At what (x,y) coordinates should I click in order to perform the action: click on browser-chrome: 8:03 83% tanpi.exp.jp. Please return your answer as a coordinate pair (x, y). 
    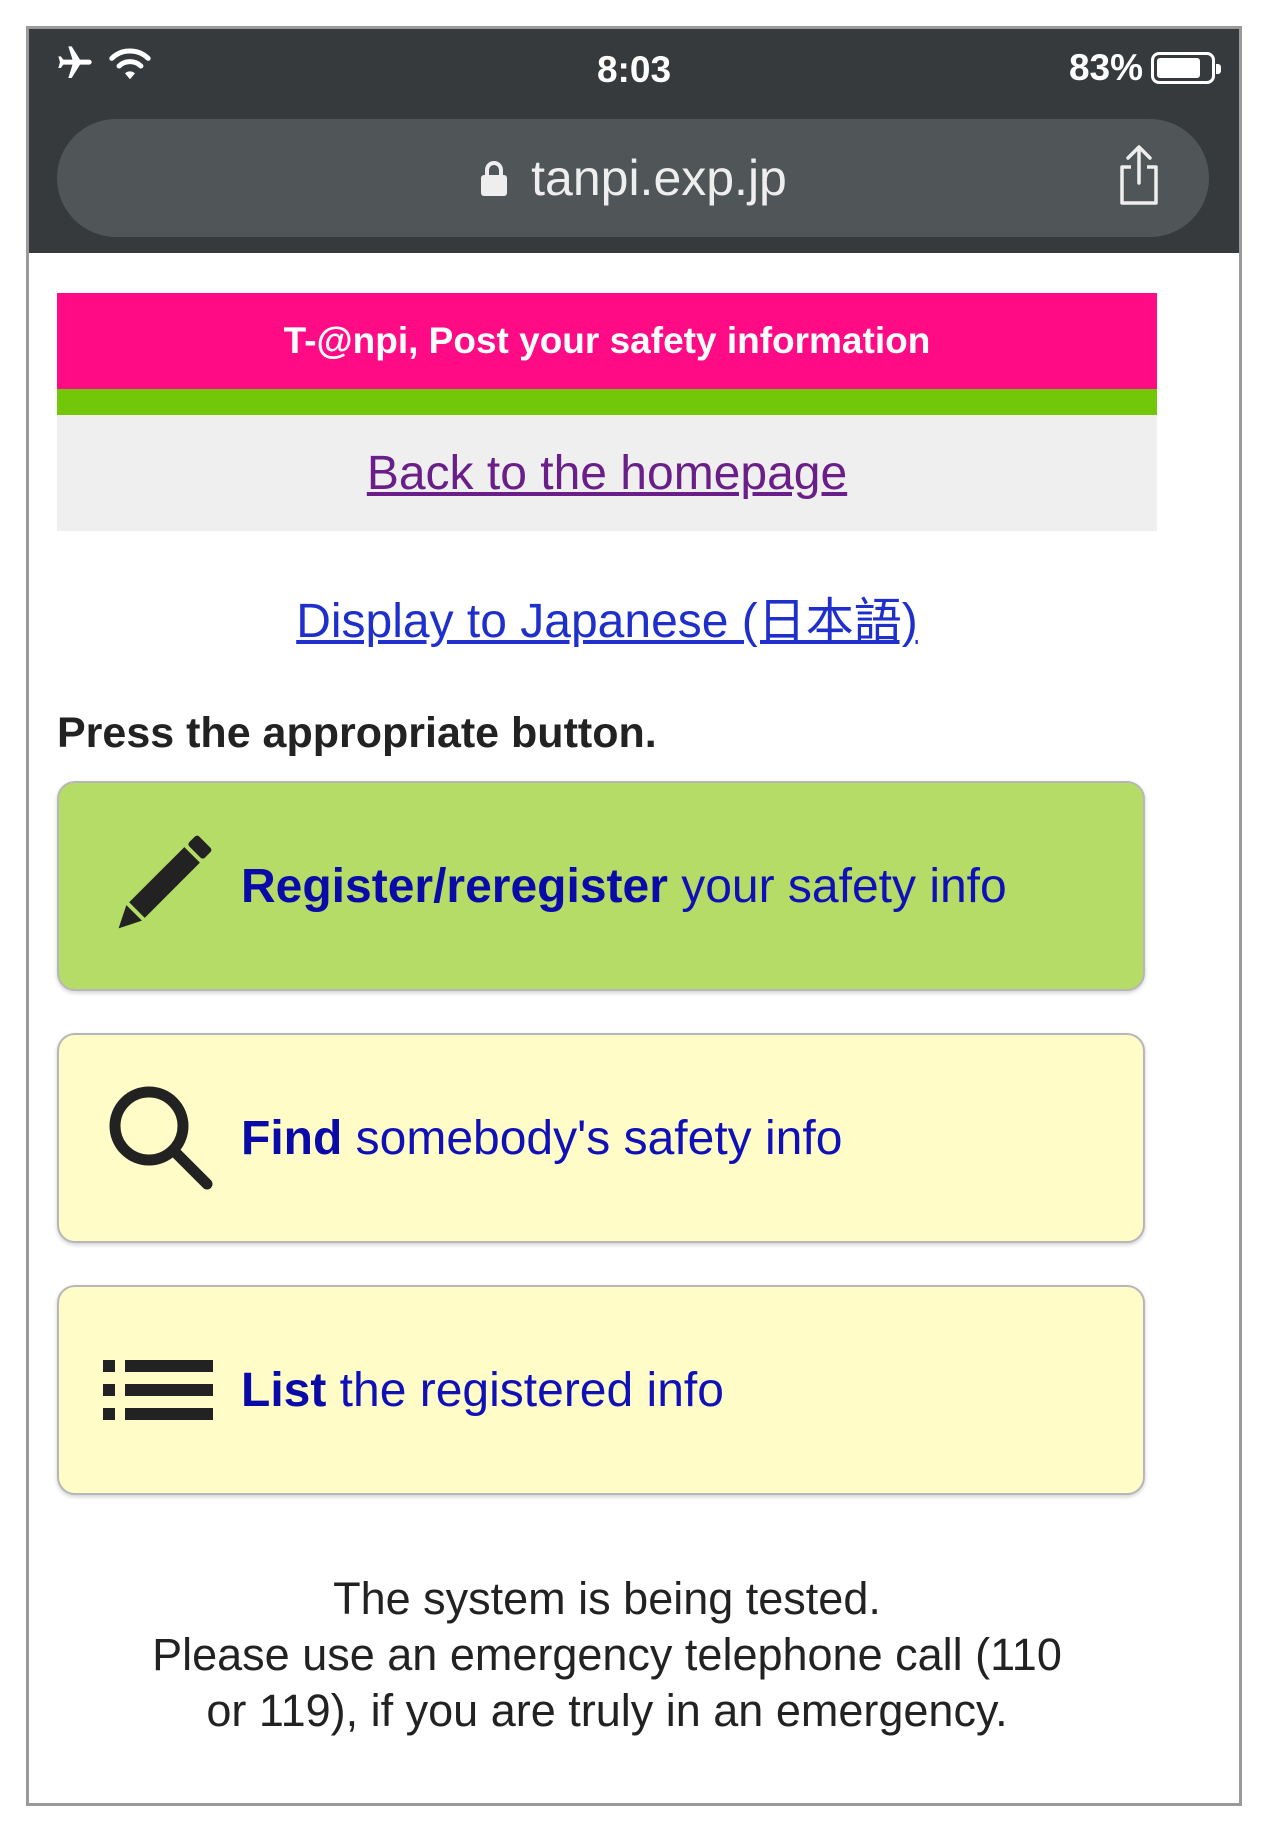
    Looking at the image, I should click on (634, 141).